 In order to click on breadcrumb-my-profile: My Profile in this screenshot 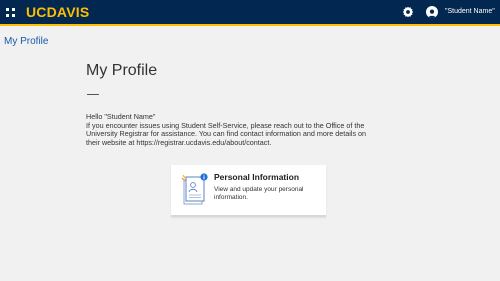, I will do `click(26, 41)`.